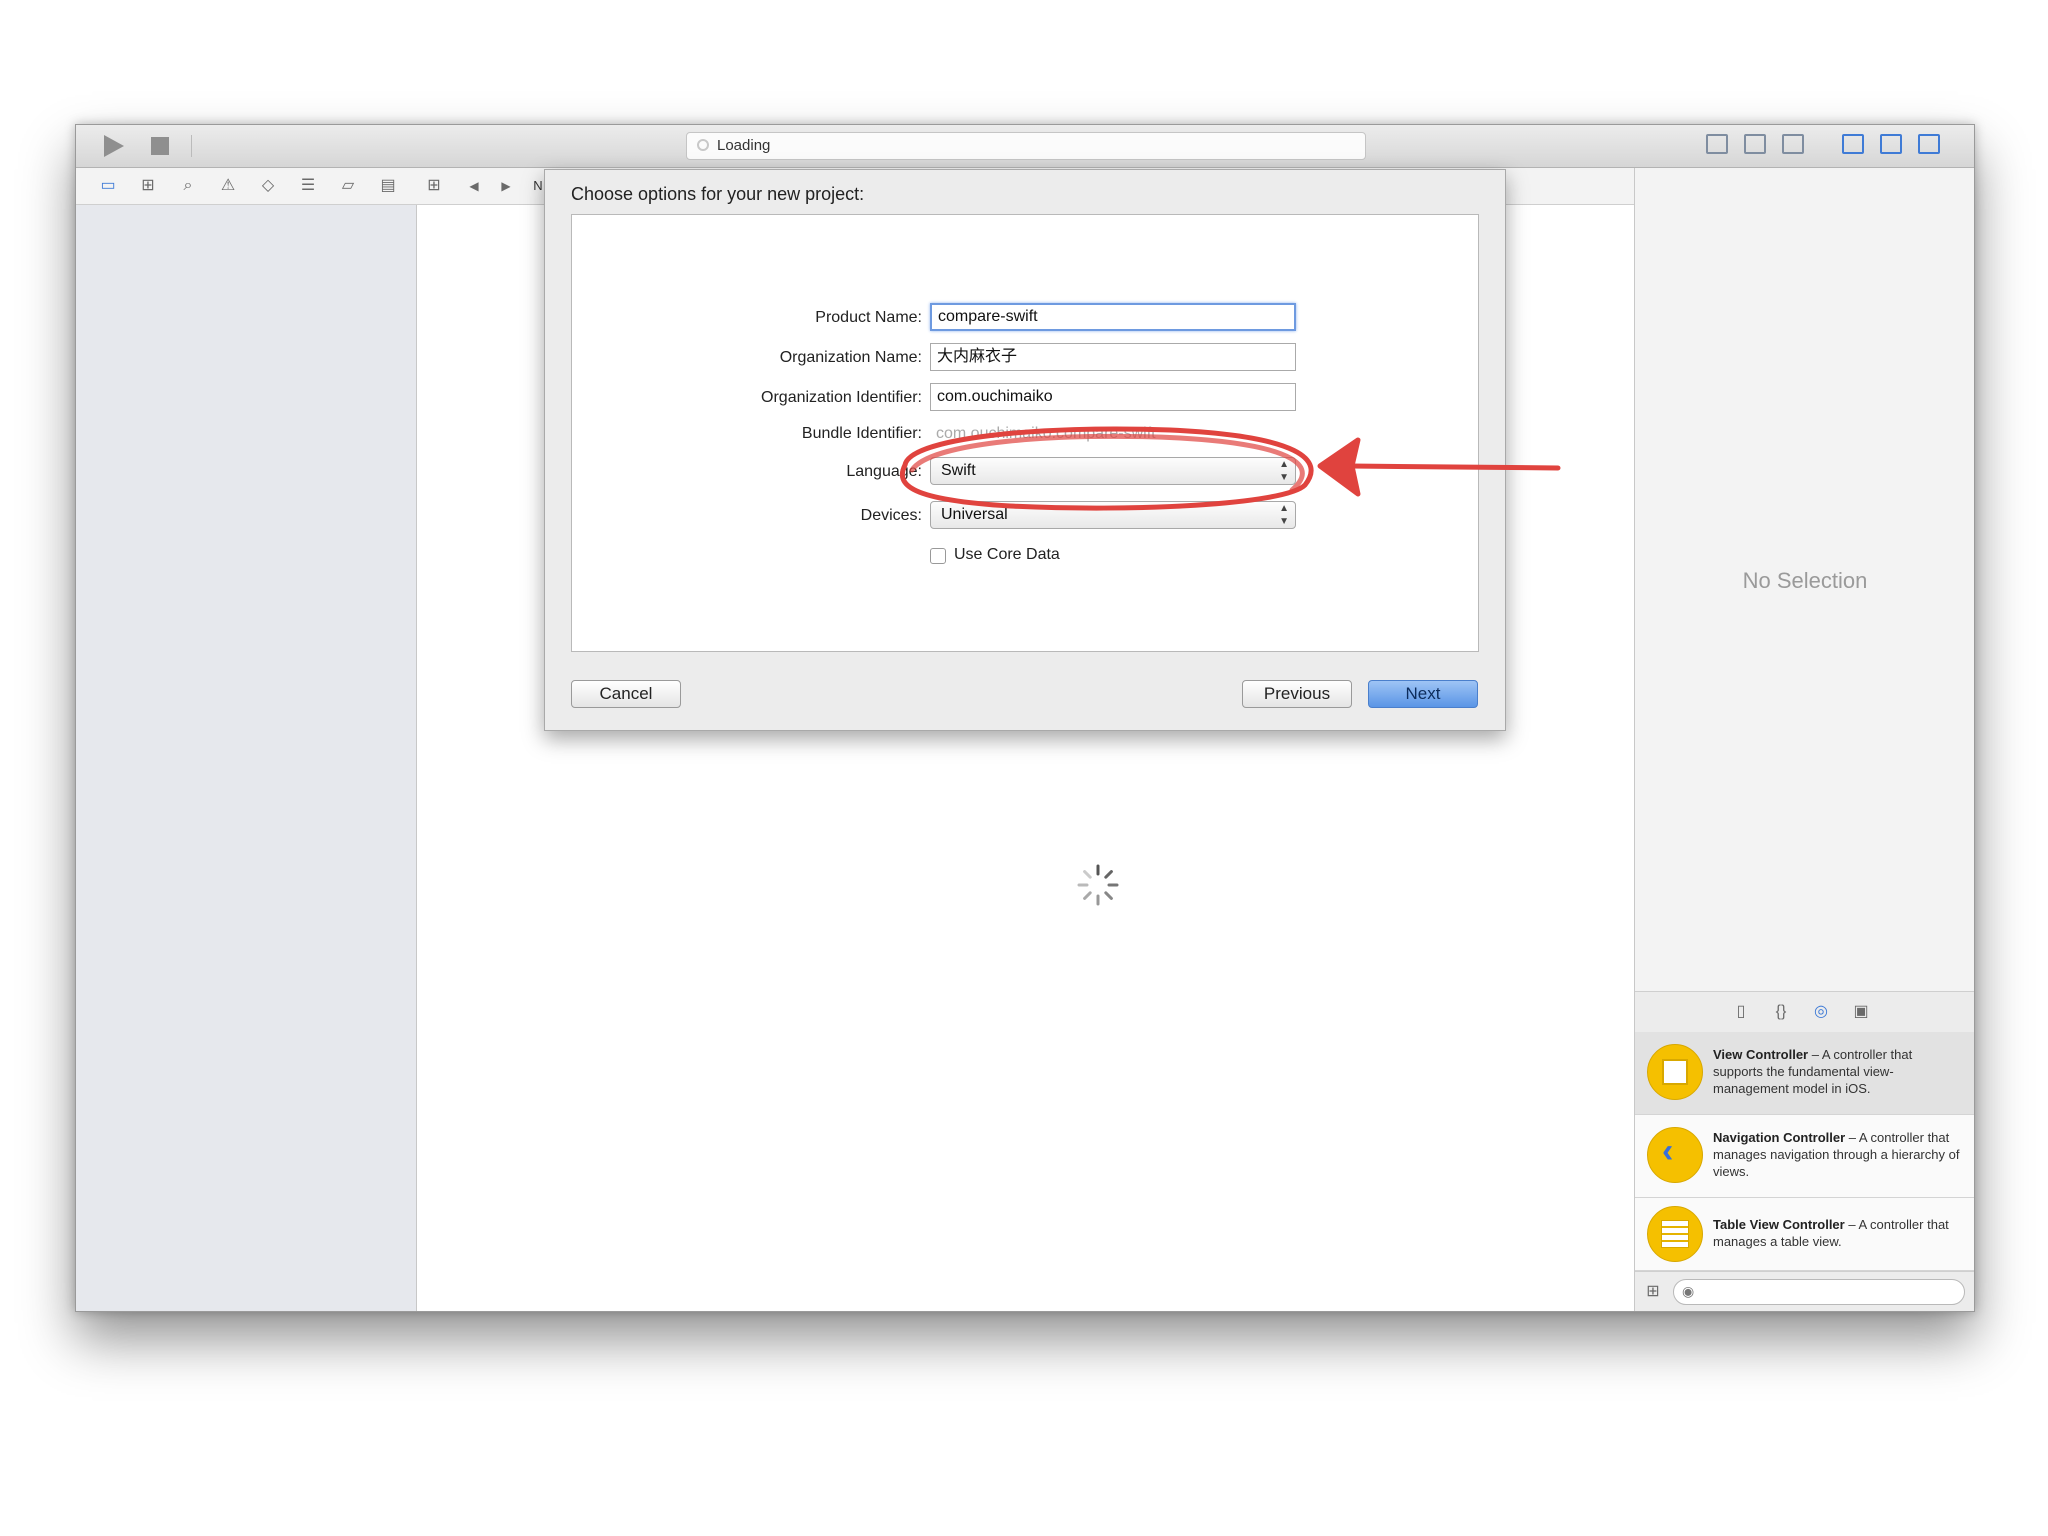  Describe the element at coordinates (1779, 1137) in the screenshot. I see `library-item-title: Navigation Controller` at that location.